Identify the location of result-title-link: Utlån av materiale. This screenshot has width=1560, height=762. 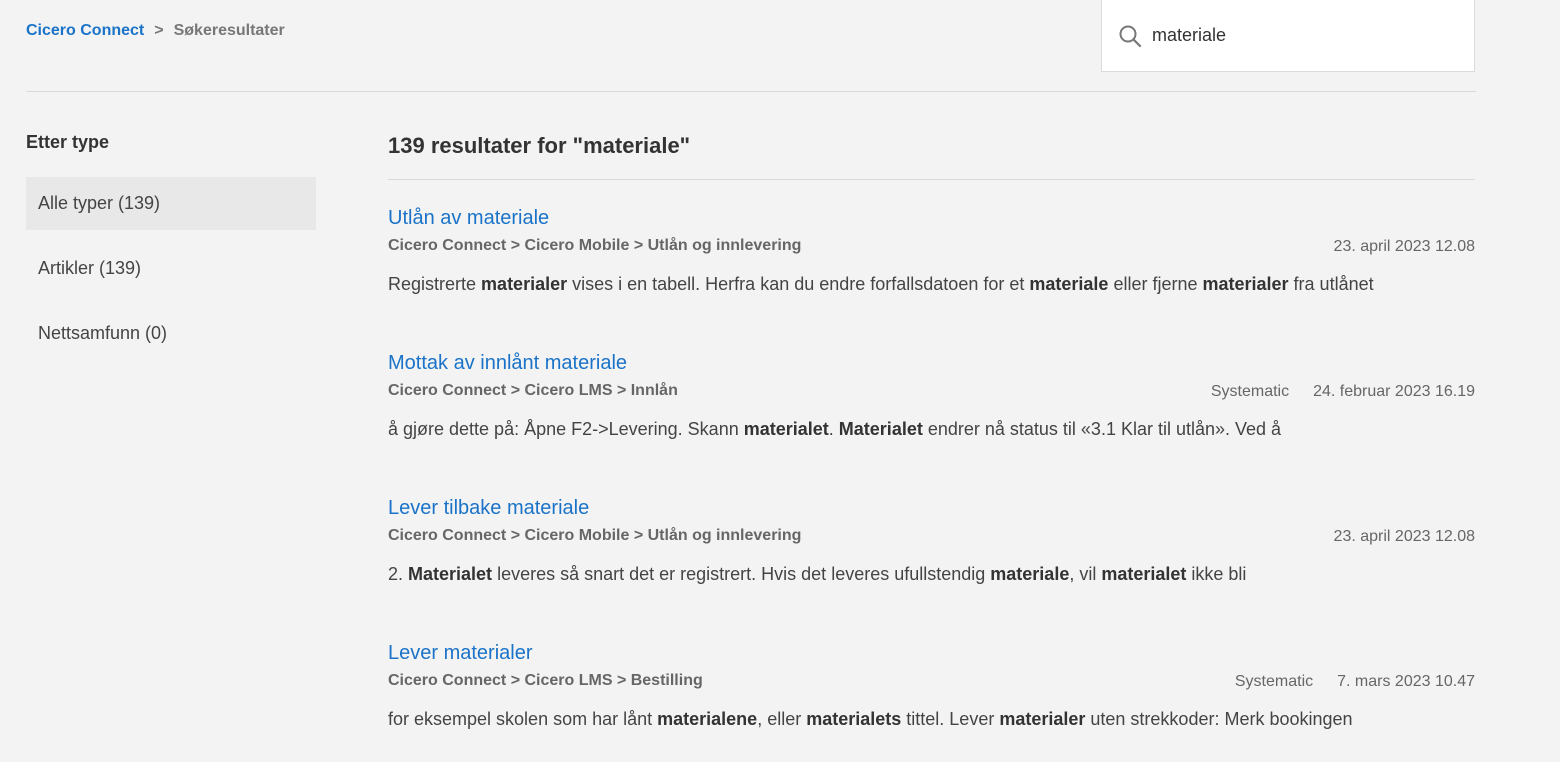
(468, 218).